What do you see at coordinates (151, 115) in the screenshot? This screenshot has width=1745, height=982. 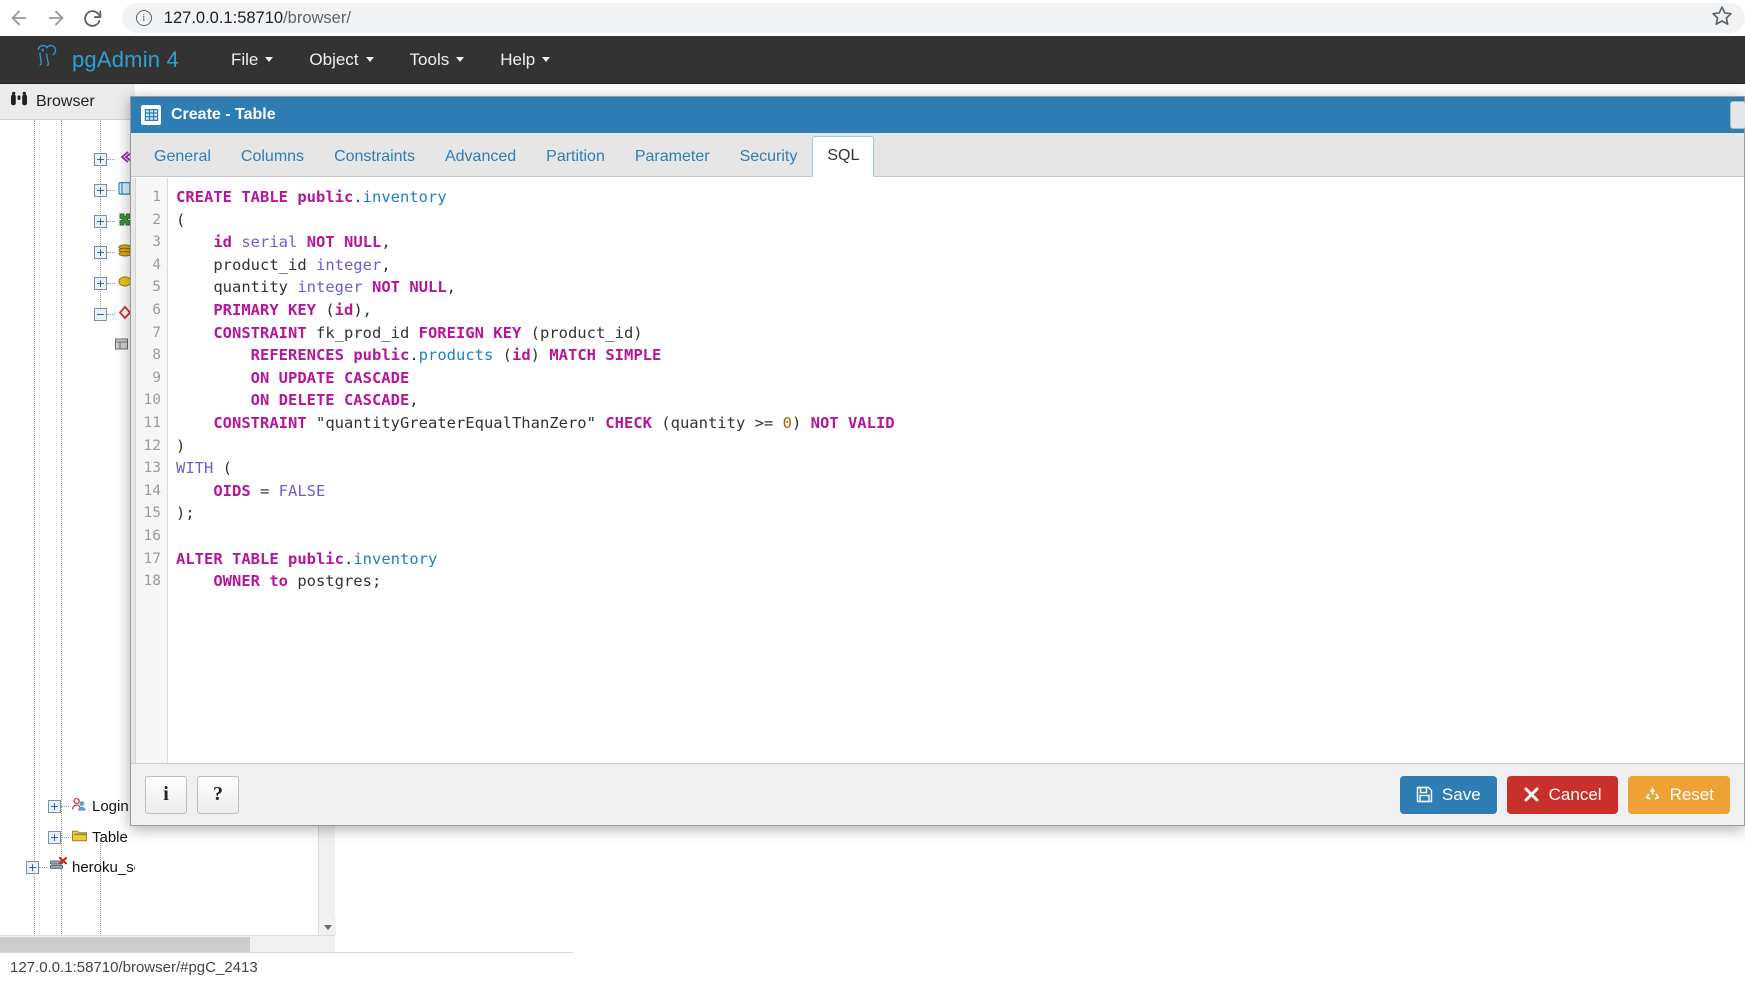 I see `table-icon` at bounding box center [151, 115].